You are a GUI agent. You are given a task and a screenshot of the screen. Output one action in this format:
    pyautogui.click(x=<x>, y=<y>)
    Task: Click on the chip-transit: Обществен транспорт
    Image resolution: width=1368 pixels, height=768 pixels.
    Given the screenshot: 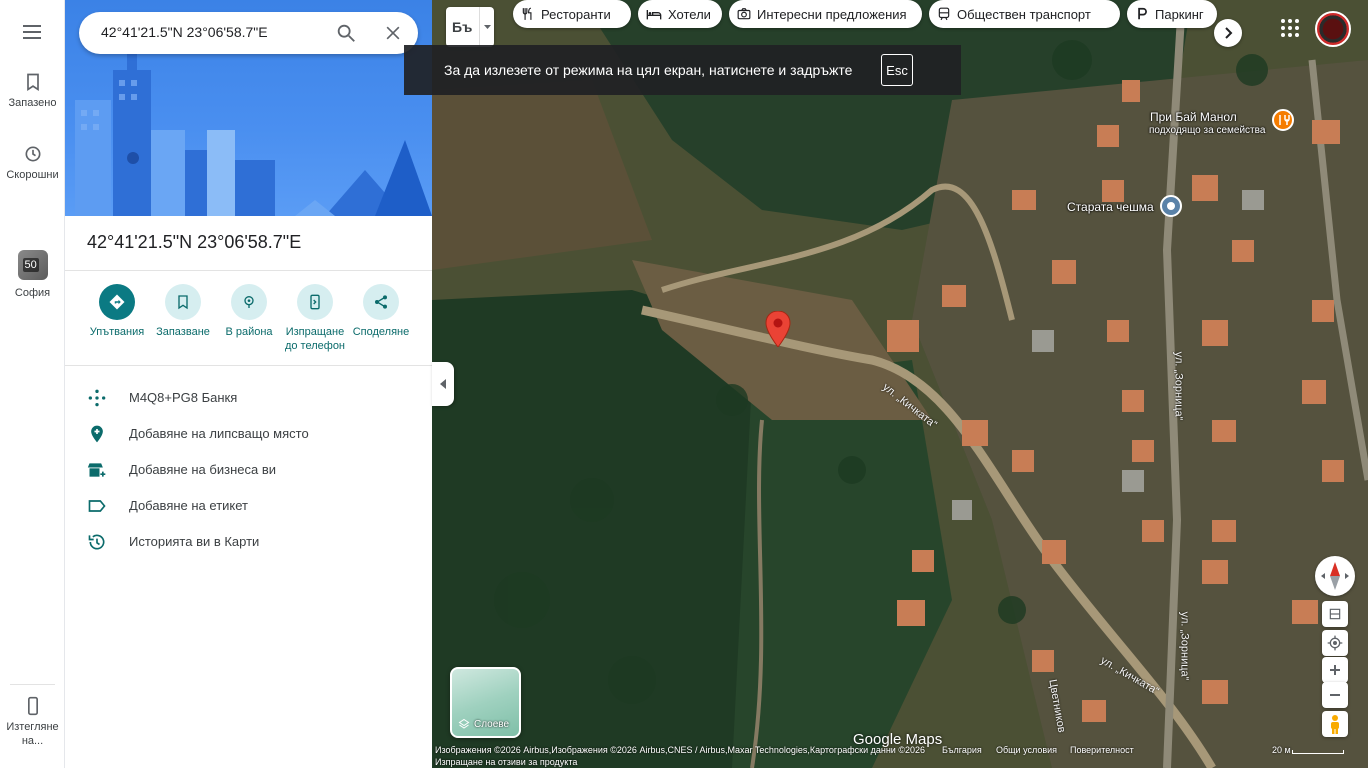 What is the action you would take?
    pyautogui.click(x=1024, y=14)
    